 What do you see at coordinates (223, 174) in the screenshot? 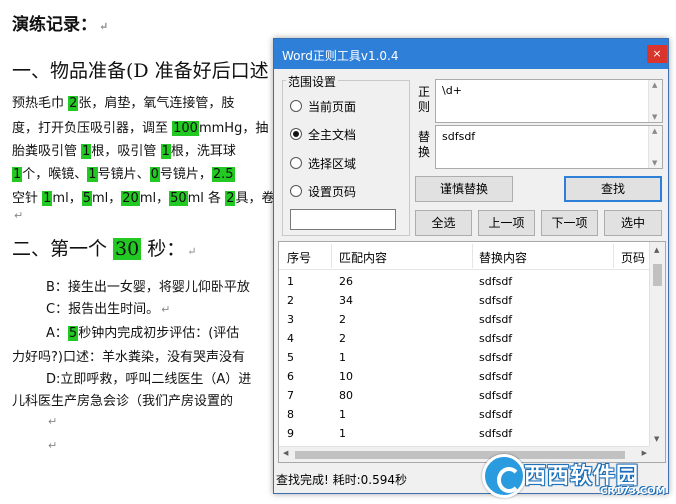
I see `doc-highlight: 2.5` at bounding box center [223, 174].